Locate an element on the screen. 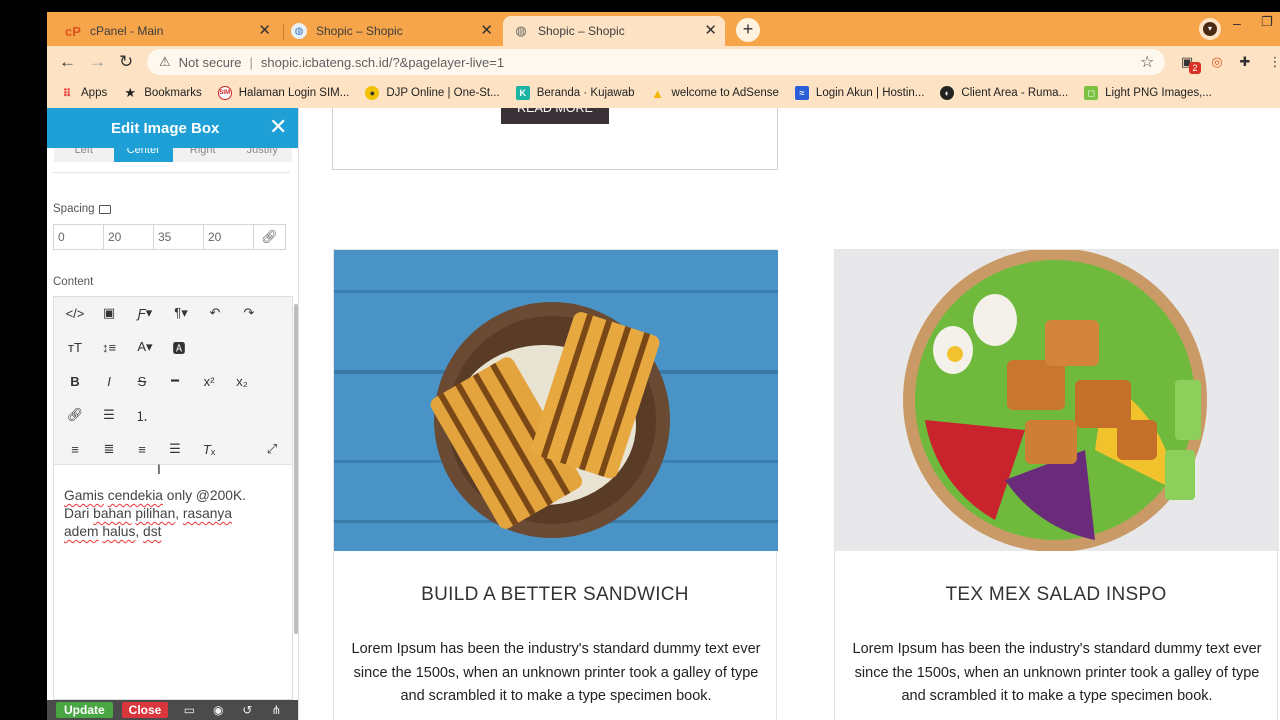 The width and height of the screenshot is (1280, 720). previous-card: READ MORE is located at coordinates (555, 139).